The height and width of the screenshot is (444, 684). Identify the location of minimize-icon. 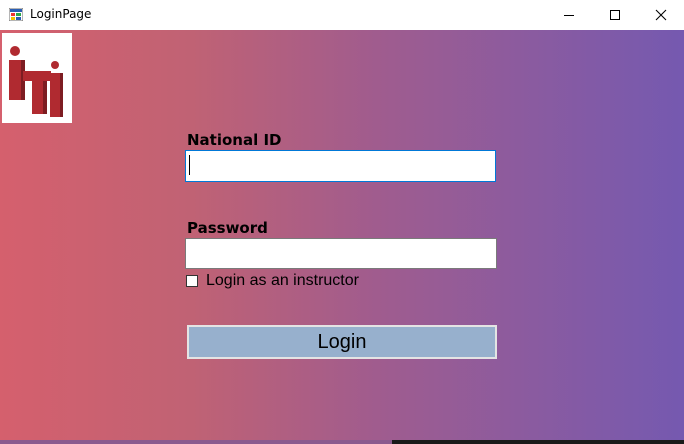
(569, 15).